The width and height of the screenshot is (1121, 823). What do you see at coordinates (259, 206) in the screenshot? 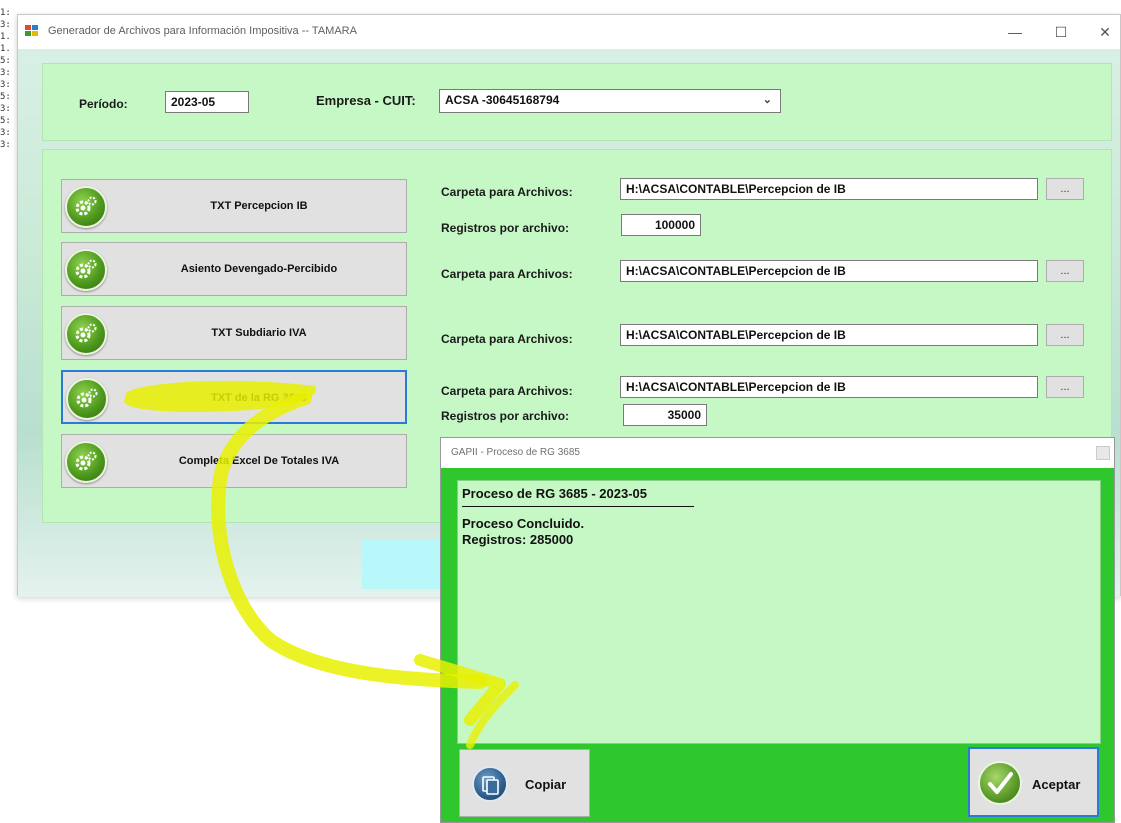
I see `button-label: TXT Percepcion IB` at bounding box center [259, 206].